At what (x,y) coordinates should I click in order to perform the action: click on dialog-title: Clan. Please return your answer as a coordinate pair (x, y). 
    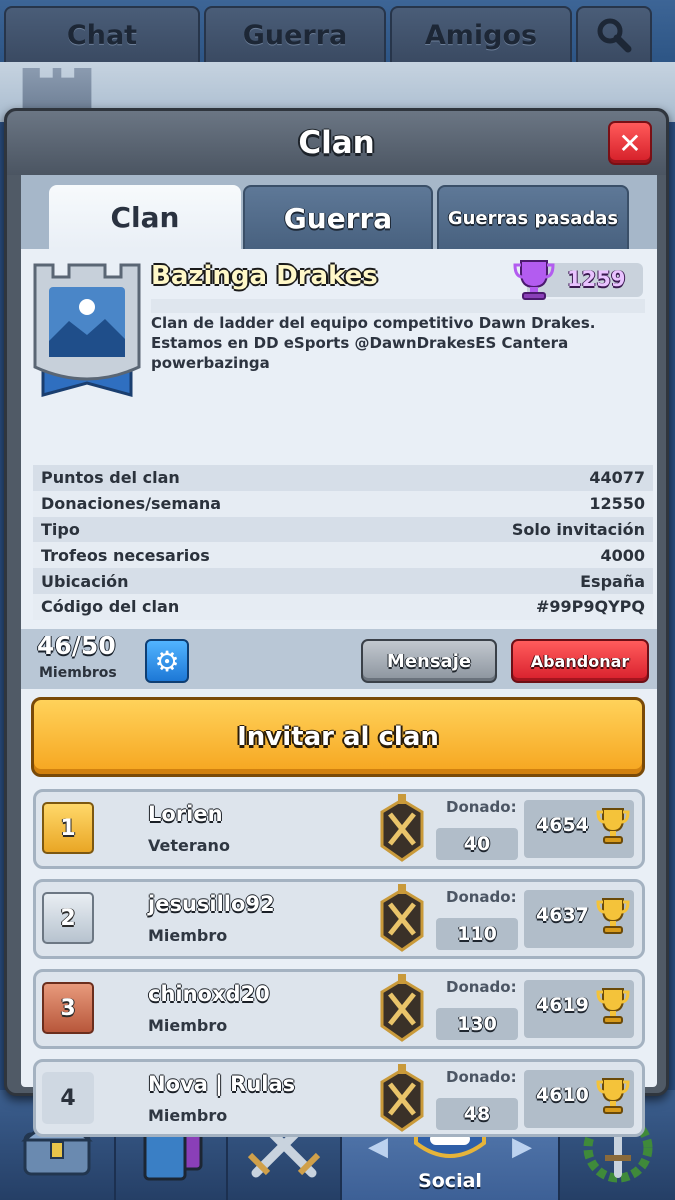
    Looking at the image, I should click on (336, 143).